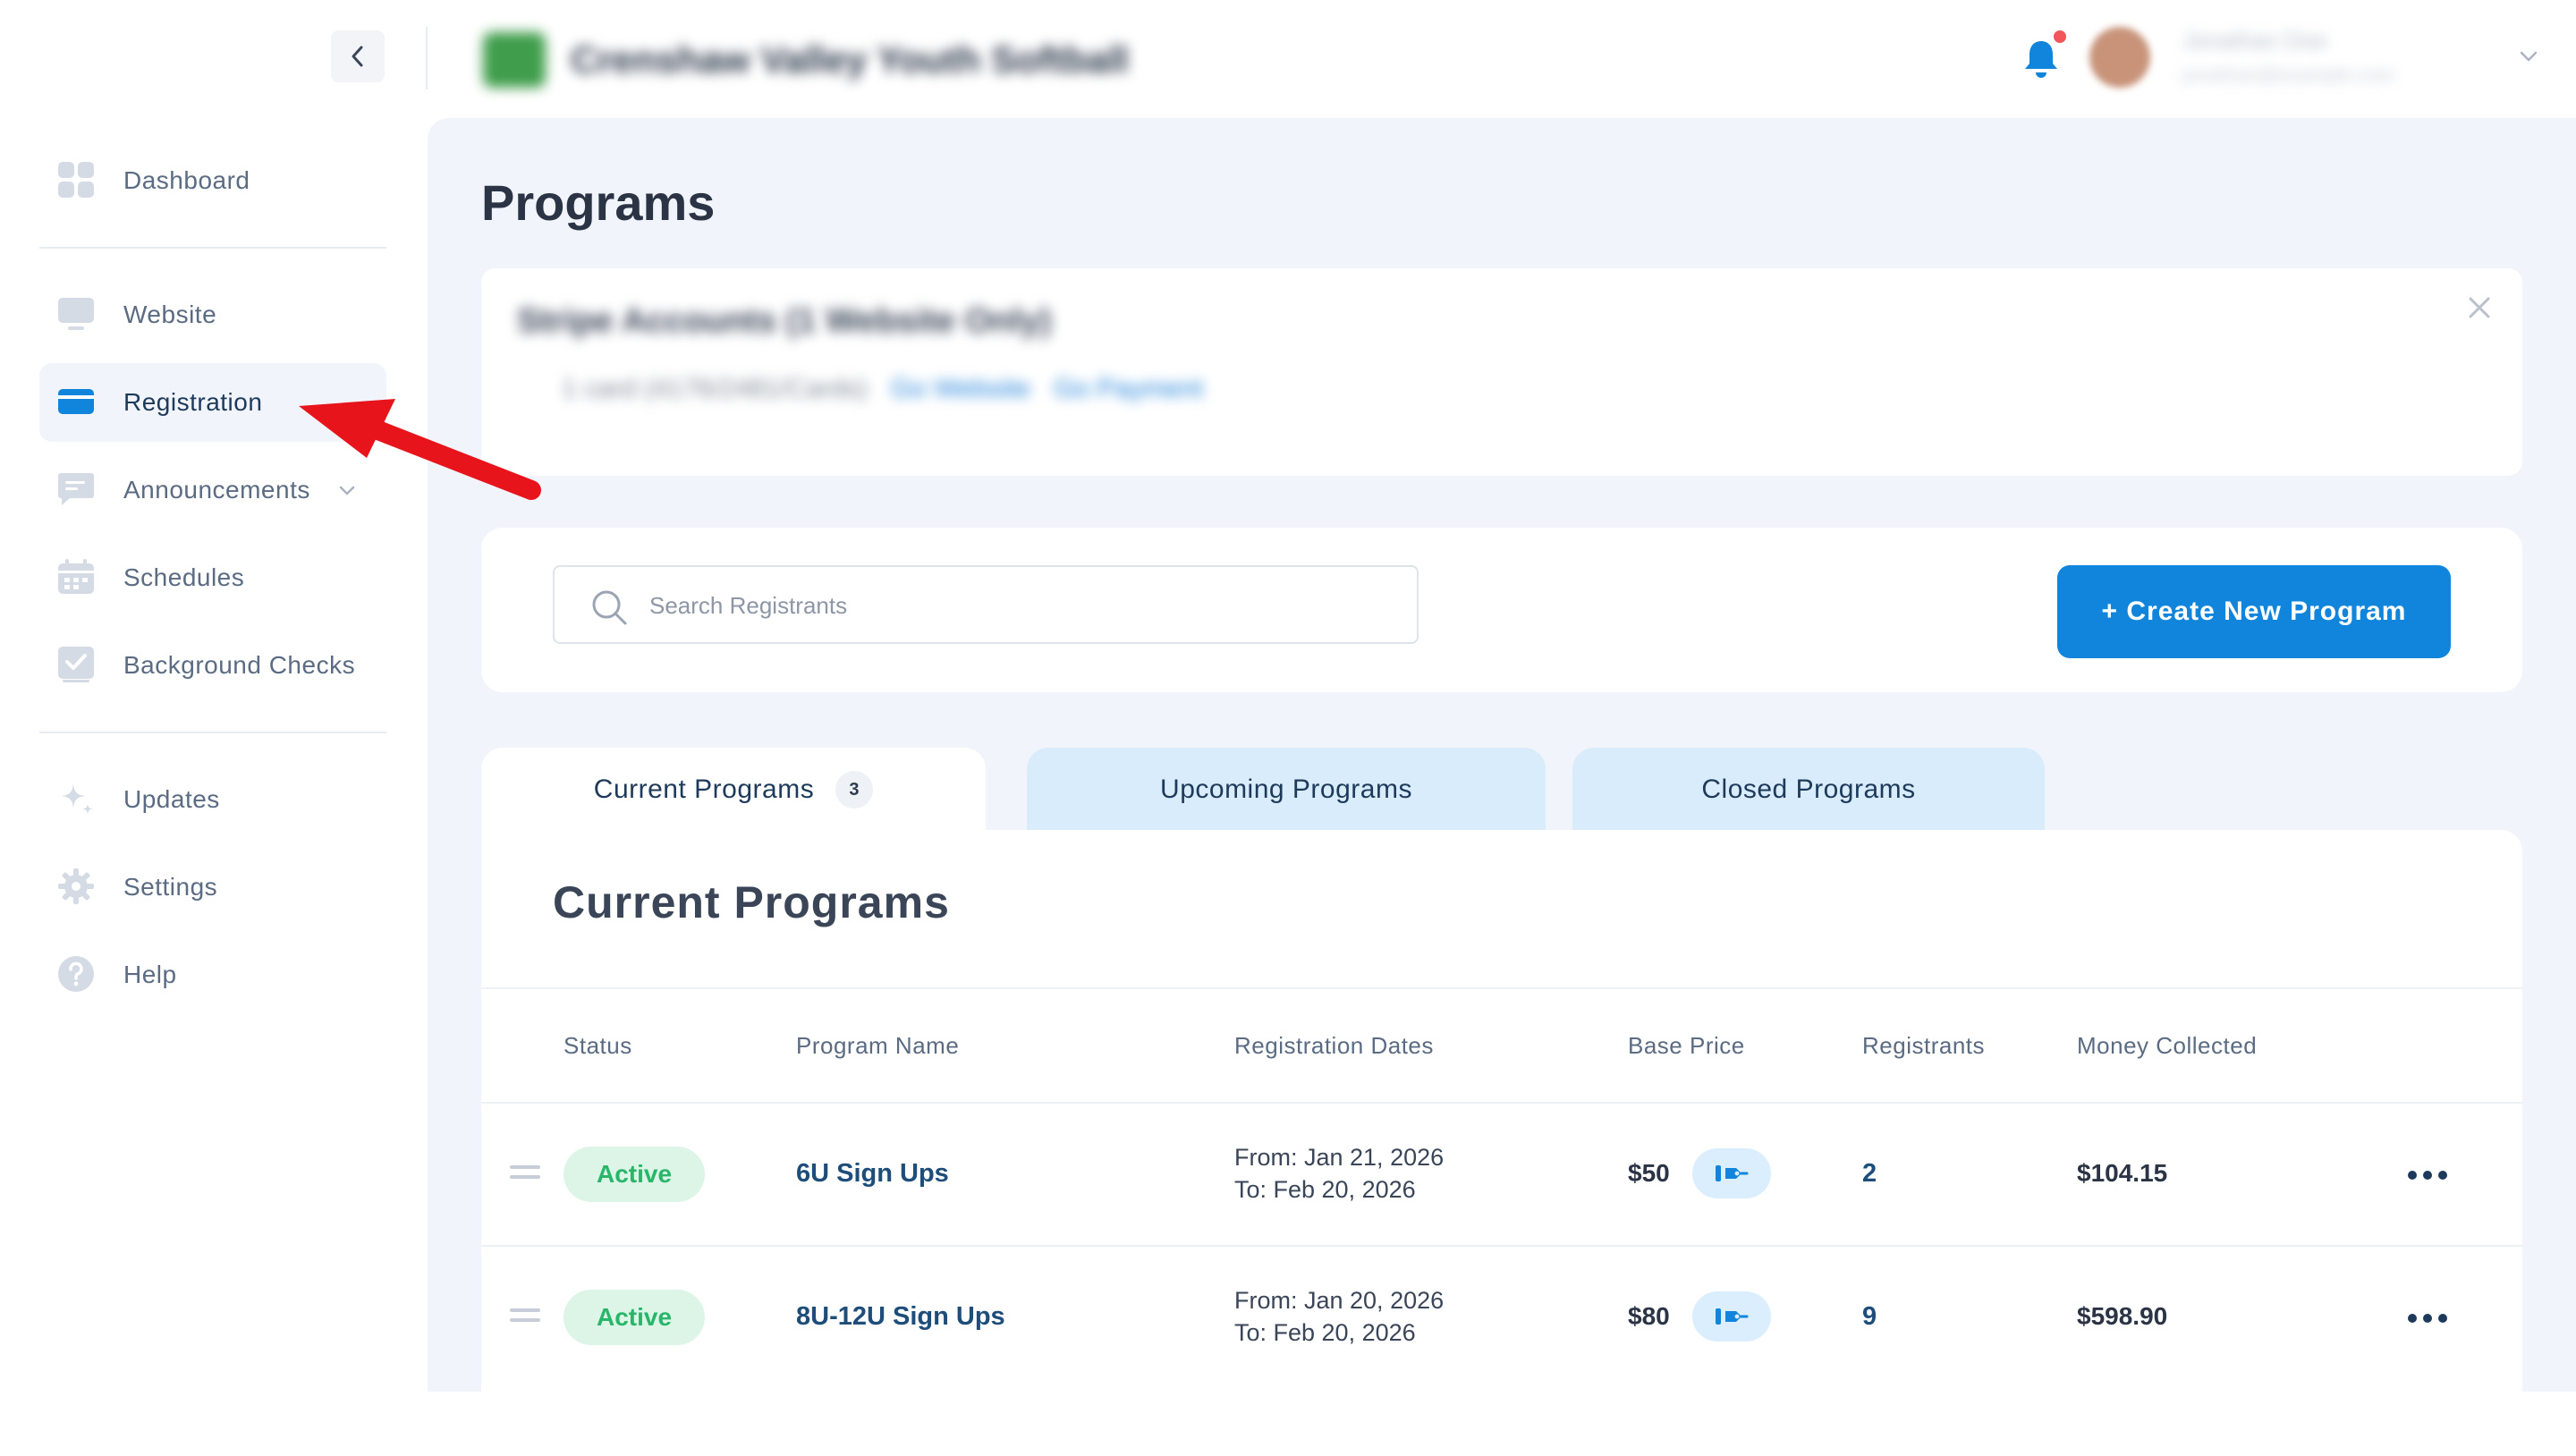  I want to click on program-name-link: 8U-12U Sign Ups, so click(900, 1317).